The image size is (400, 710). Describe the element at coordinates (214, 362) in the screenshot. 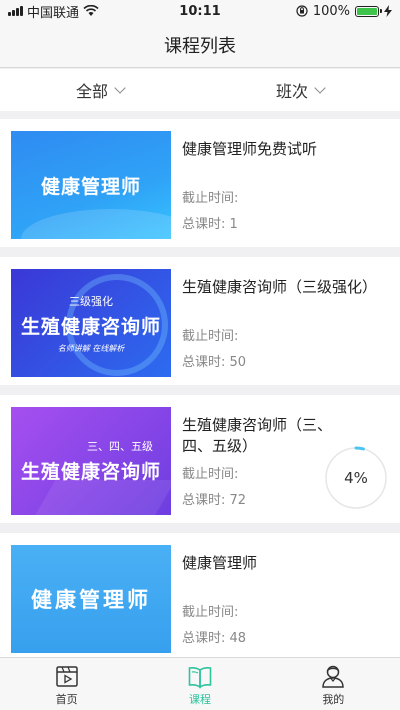

I see `course-total-hours: 总课时: 50` at that location.